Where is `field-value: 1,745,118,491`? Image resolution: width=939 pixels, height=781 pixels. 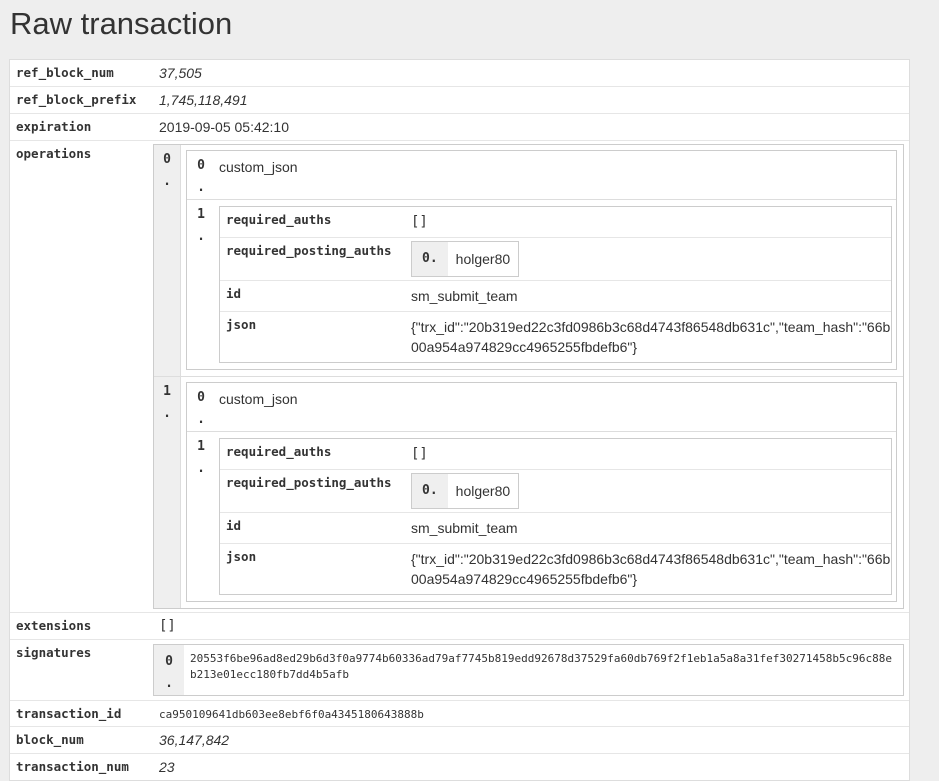 field-value: 1,745,118,491 is located at coordinates (203, 100).